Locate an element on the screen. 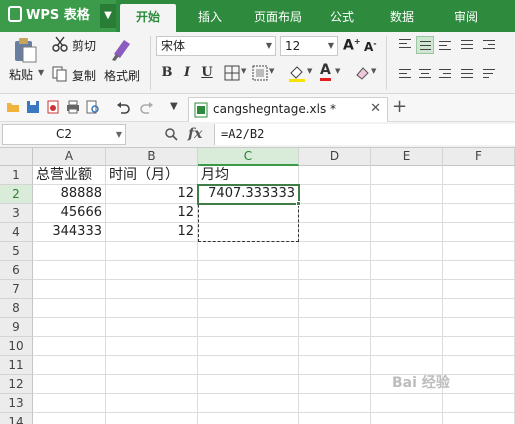 This screenshot has width=515, height=424. column-header-d: D is located at coordinates (335, 157).